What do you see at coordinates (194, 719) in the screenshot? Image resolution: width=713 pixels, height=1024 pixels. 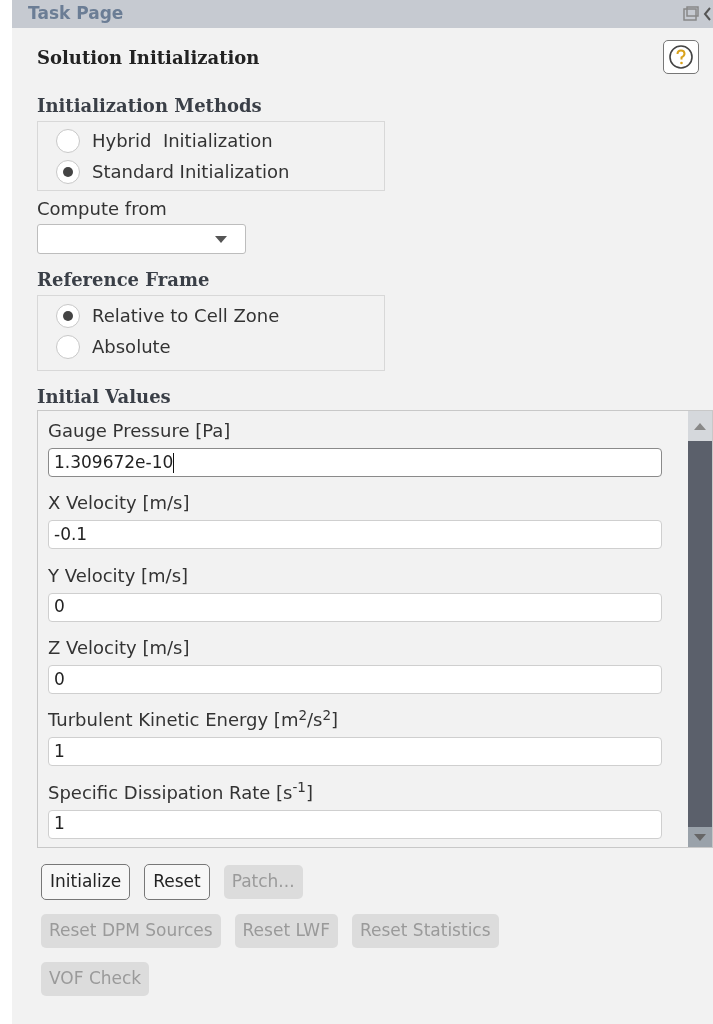 I see `field-label: Turbulent Kinetic Energy [m$^{2}$/s$^{2}$]` at bounding box center [194, 719].